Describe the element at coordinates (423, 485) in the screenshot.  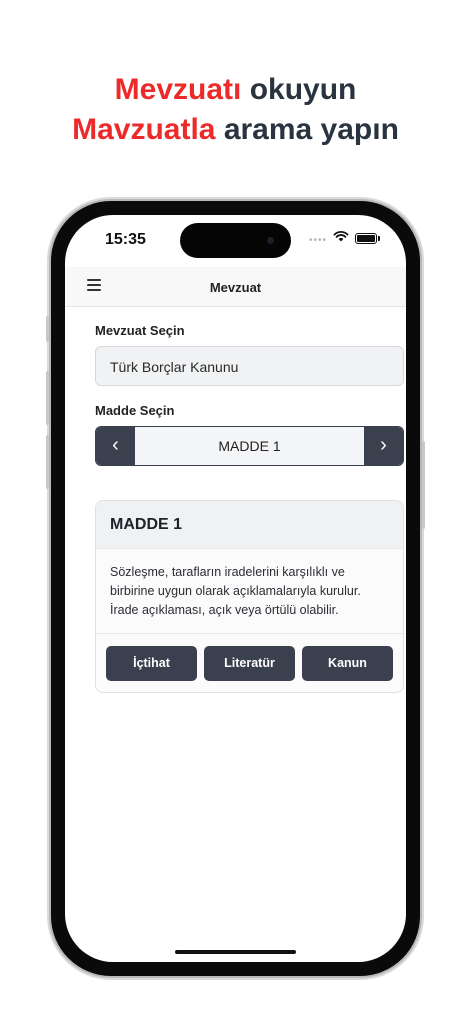
I see `power-button` at that location.